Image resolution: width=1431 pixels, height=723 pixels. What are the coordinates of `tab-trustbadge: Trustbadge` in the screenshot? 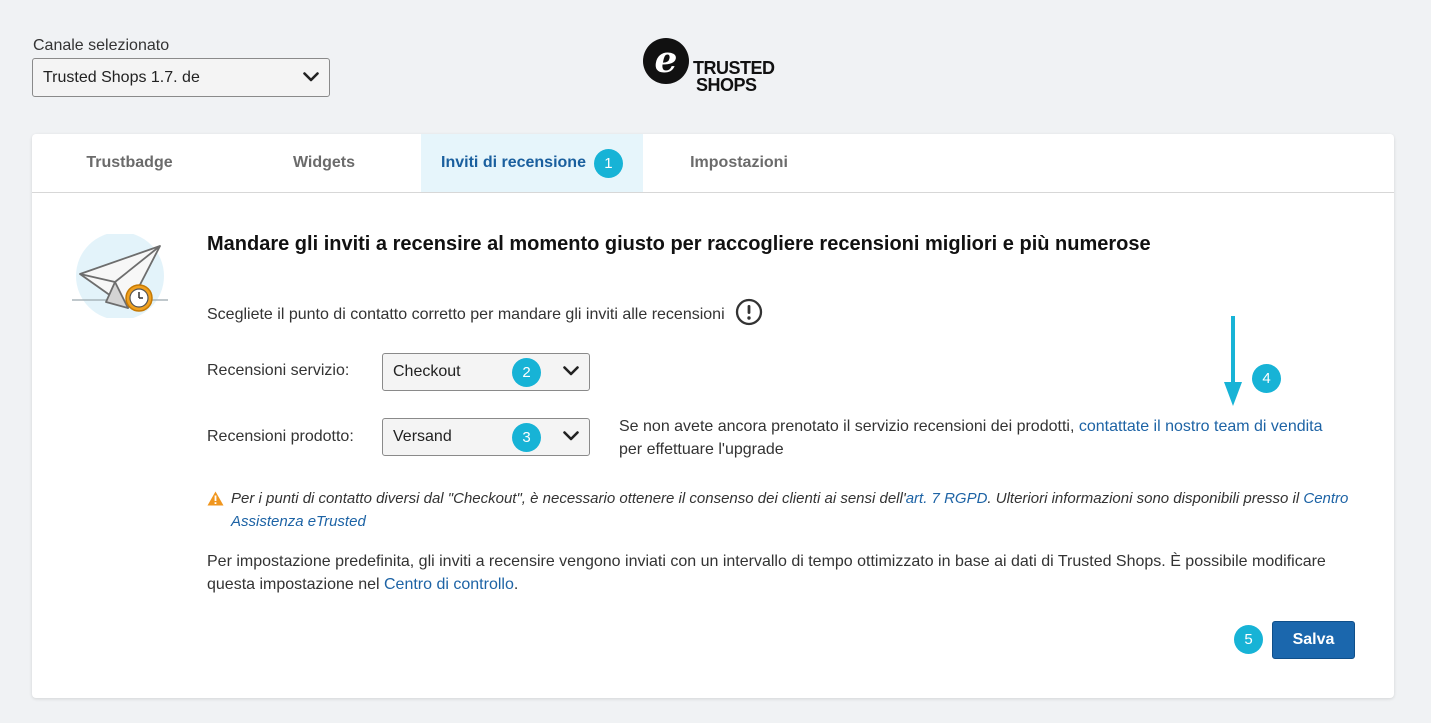 It's located at (129, 163).